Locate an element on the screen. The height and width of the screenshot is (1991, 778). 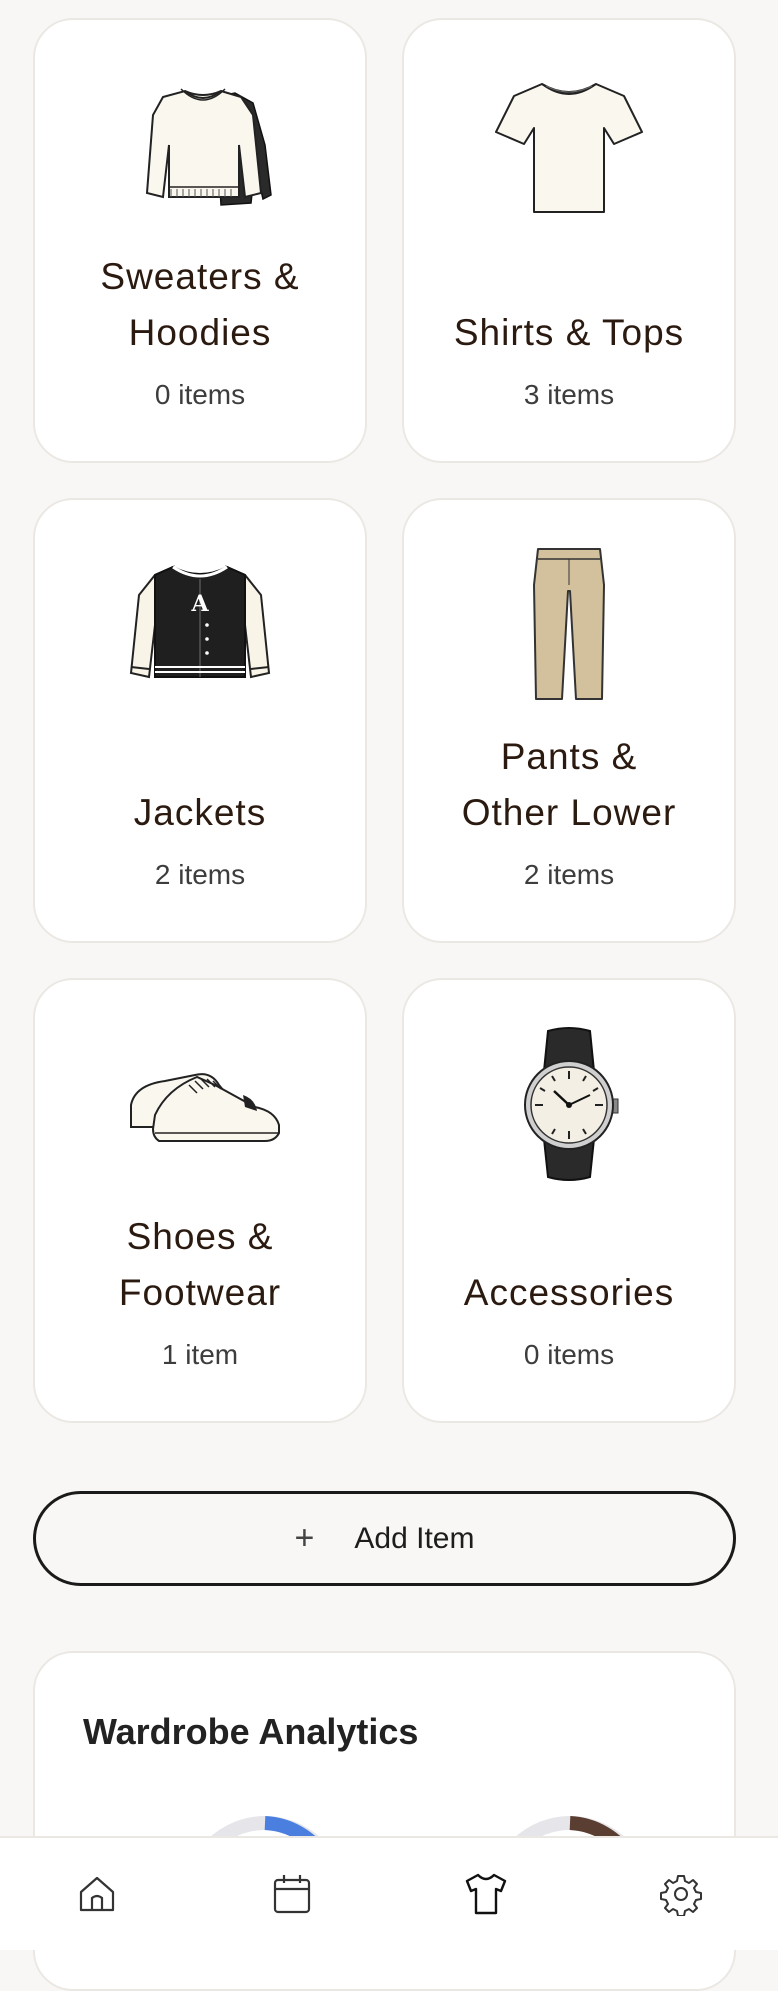
nav-wardrobe is located at coordinates (486, 1894).